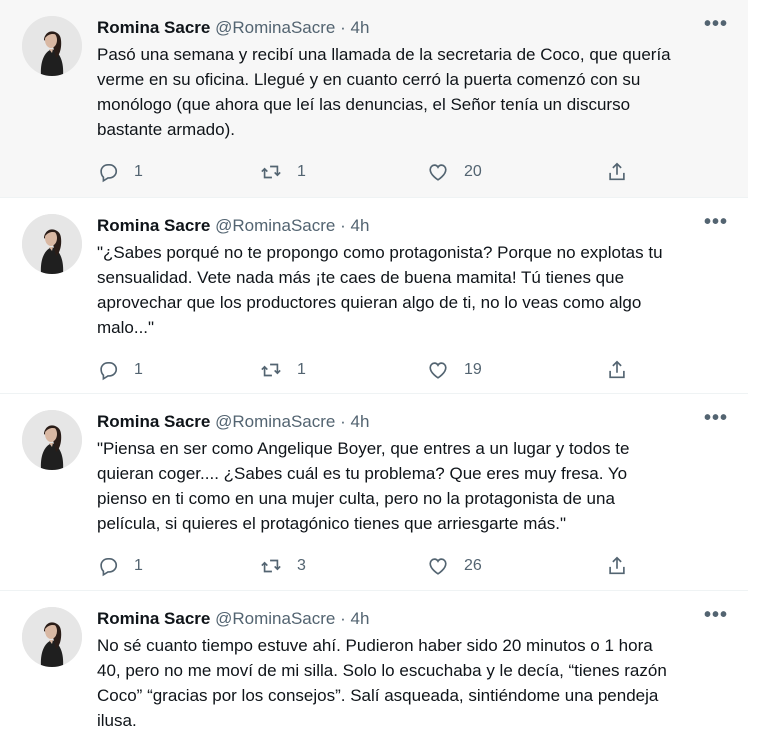 This screenshot has width=757, height=740. I want to click on like-count: 20, so click(473, 171).